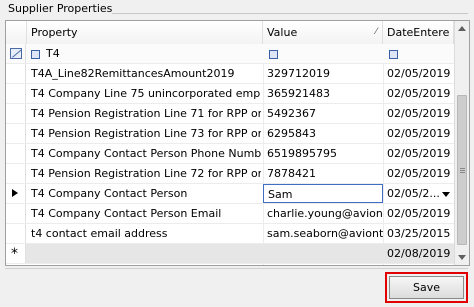  What do you see at coordinates (60, 8) in the screenshot?
I see `group-title: Supplier Properties` at bounding box center [60, 8].